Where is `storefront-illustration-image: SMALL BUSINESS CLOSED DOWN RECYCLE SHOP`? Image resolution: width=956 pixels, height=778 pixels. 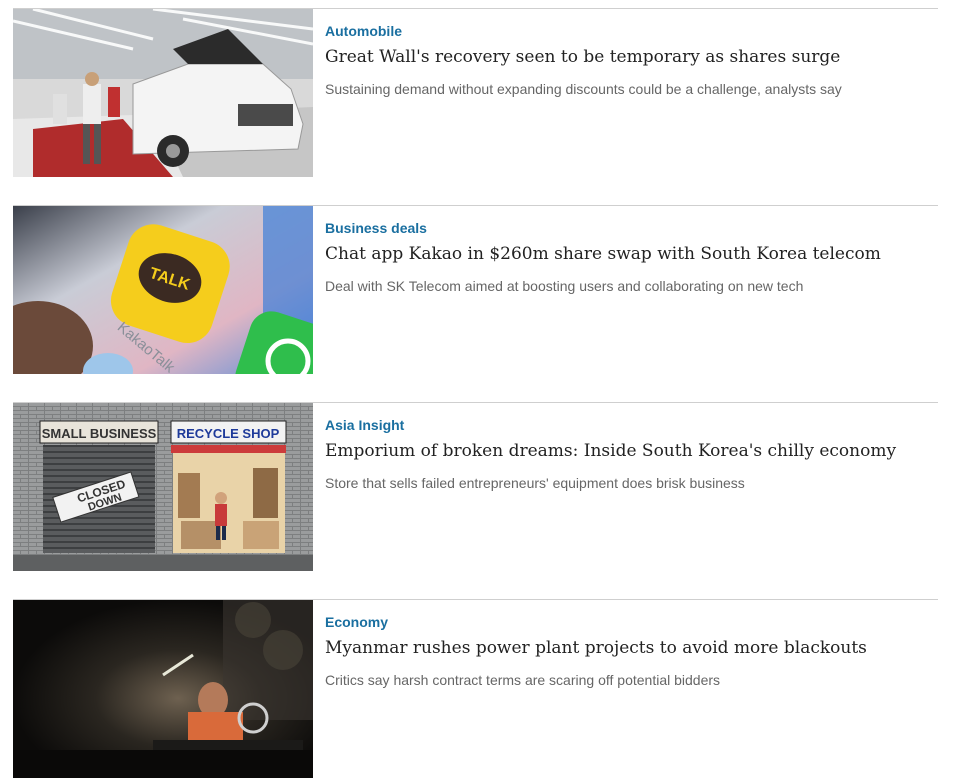 storefront-illustration-image: SMALL BUSINESS CLOSED DOWN RECYCLE SHOP is located at coordinates (163, 487).